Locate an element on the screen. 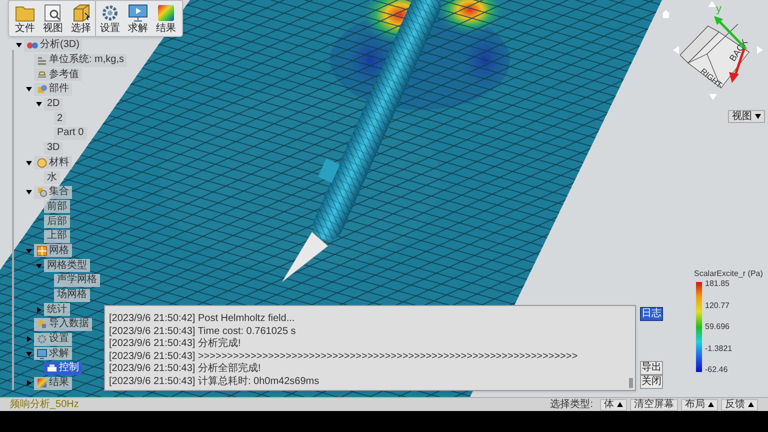  log-line: [2023/9/6 21:50:43] 分析全部完成! is located at coordinates (185, 369).